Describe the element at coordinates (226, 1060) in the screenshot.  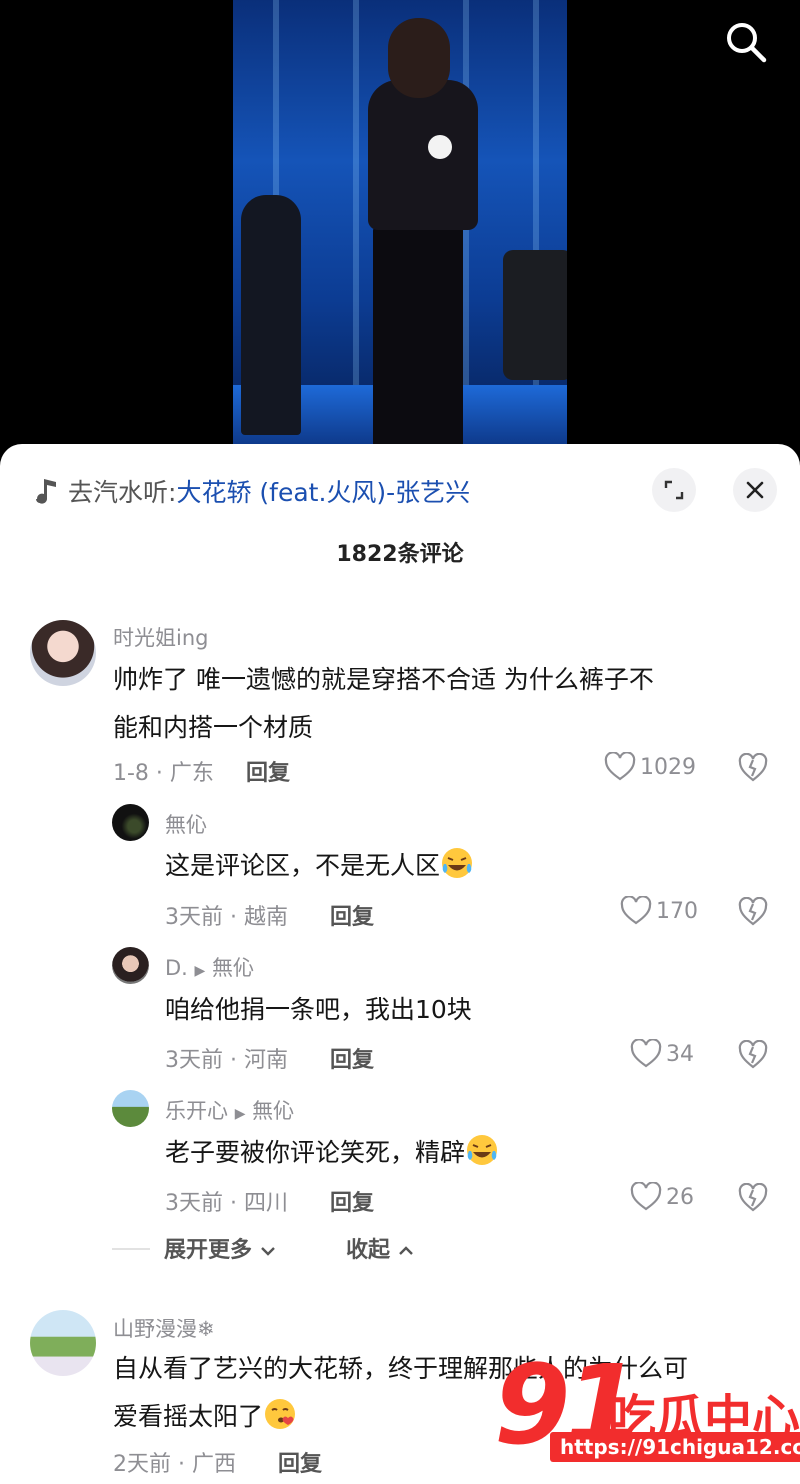
I see `comment-meta: 3天前 · 河南` at that location.